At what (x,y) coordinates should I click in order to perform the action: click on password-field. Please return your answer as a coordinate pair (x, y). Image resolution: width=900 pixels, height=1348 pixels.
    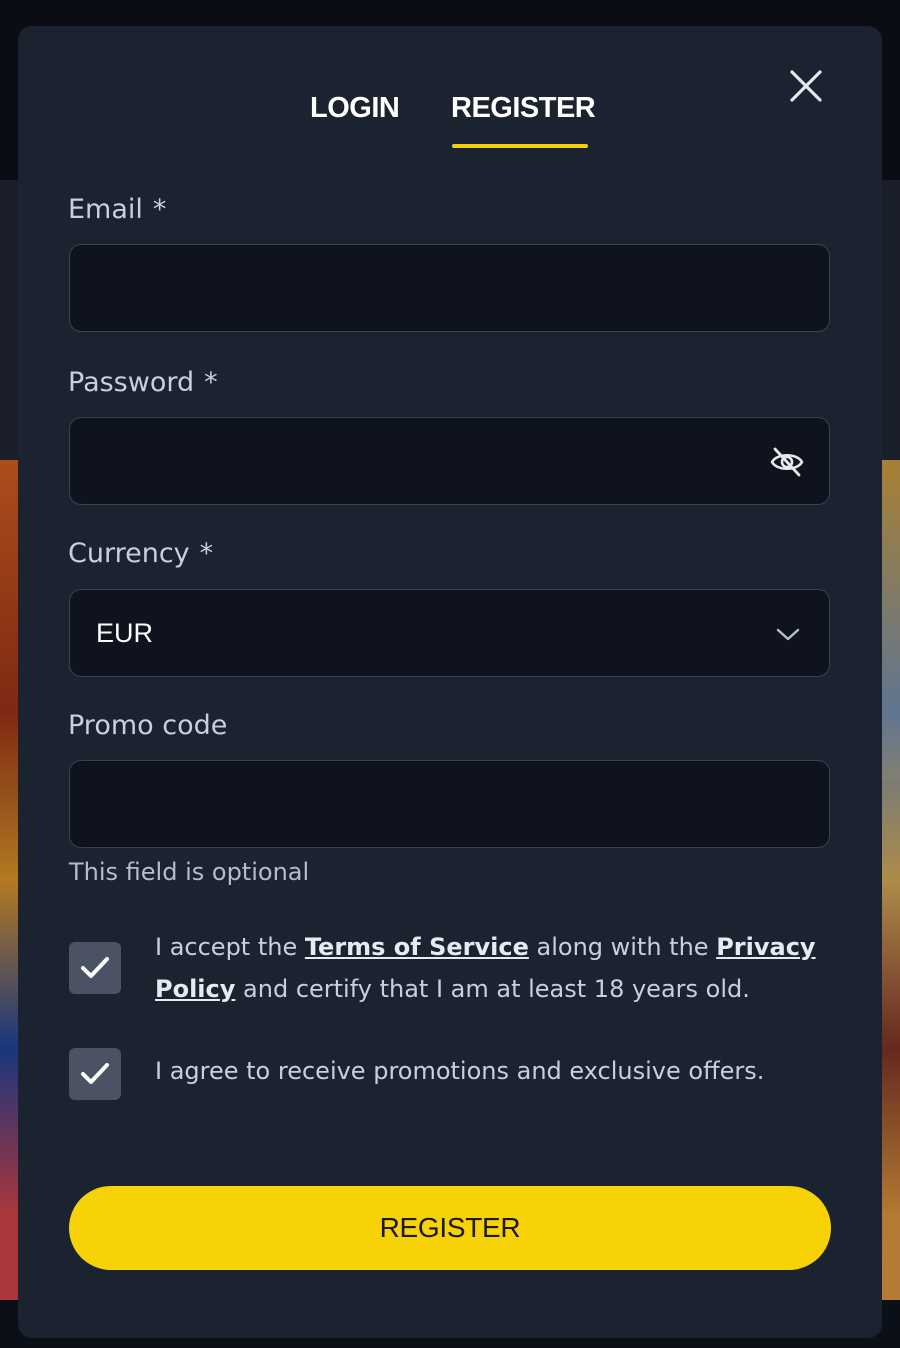
    Looking at the image, I should click on (449, 461).